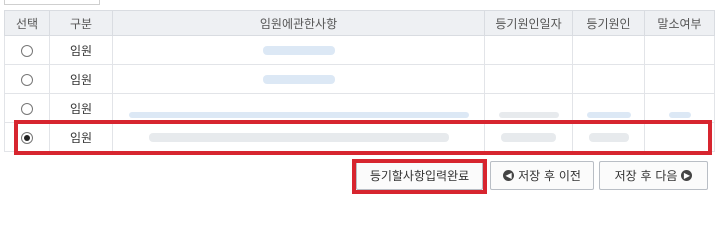 This screenshot has width=720, height=240. I want to click on circle-arrow-right-icon: ▶, so click(687, 175).